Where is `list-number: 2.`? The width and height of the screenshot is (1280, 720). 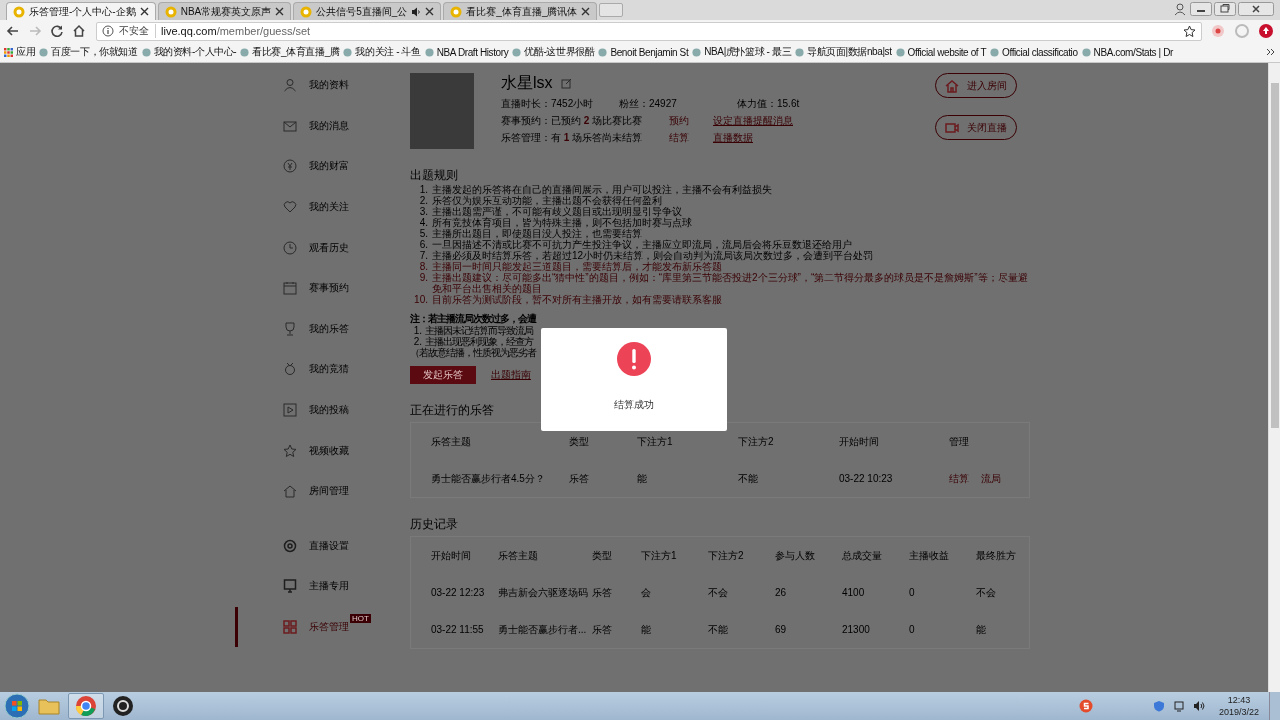
list-number: 2. is located at coordinates (417, 341).